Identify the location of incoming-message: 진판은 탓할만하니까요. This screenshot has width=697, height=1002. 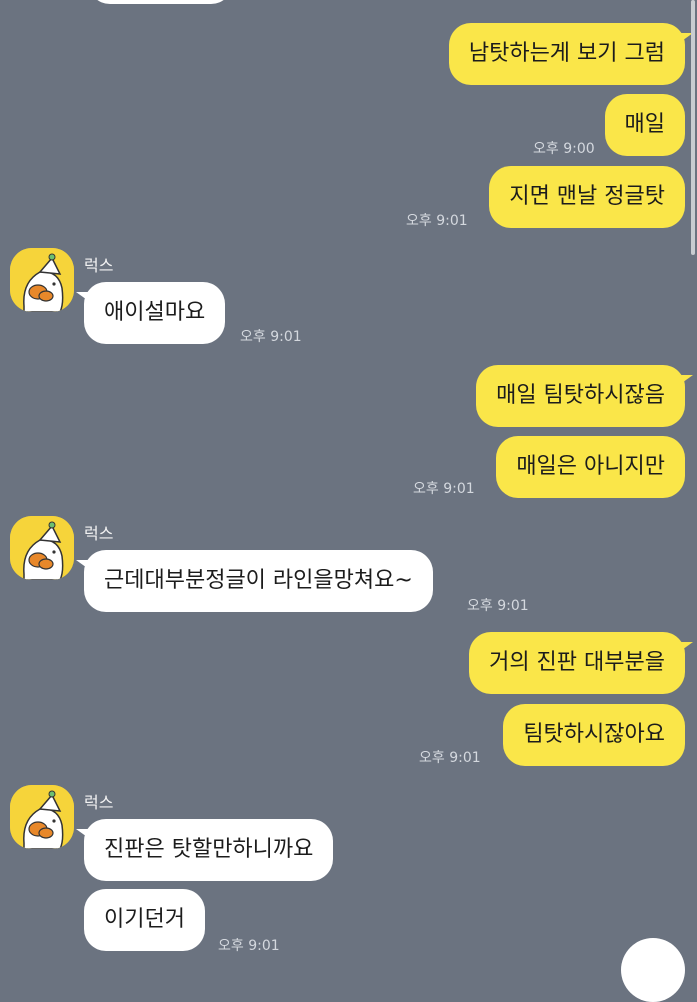
(204, 850).